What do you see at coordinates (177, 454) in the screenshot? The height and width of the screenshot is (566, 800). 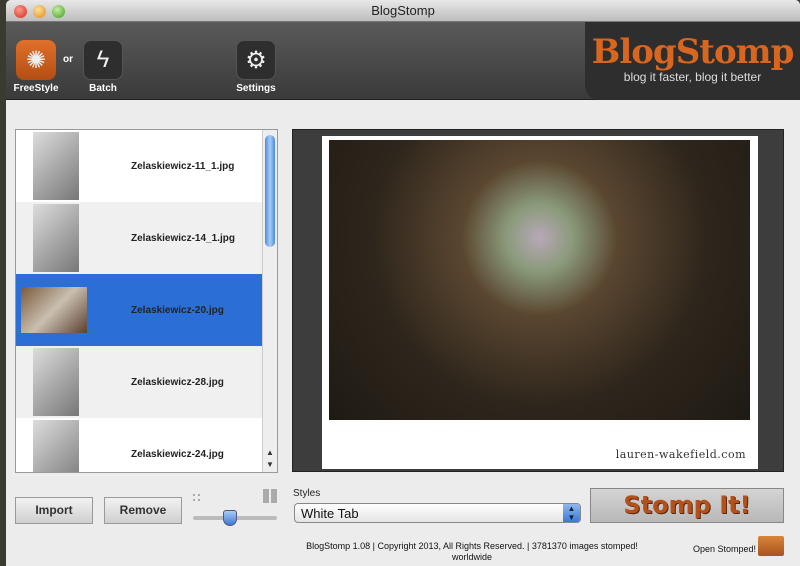 I see `file-name: Zelaskiewicz-24.jpg` at bounding box center [177, 454].